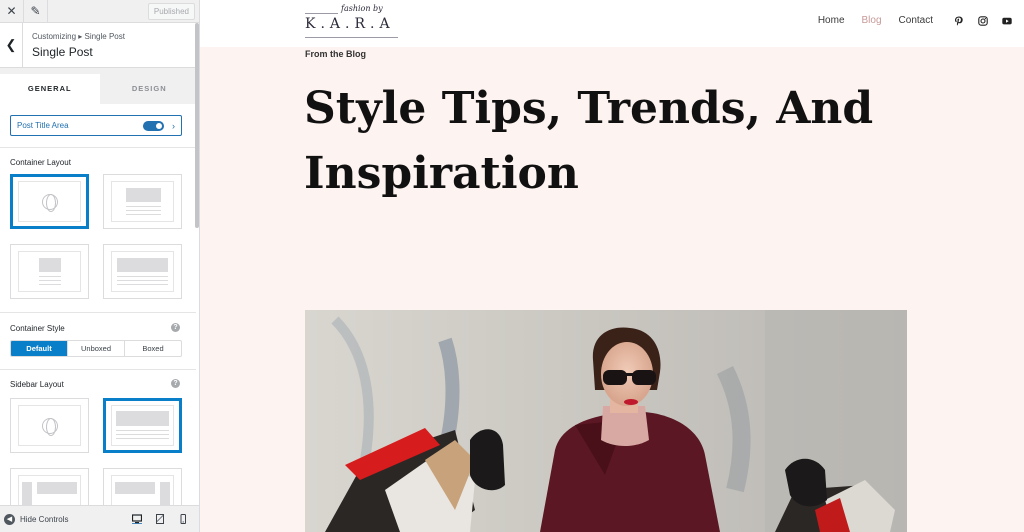  I want to click on breadcrumb: Customizing ▸ Single Post, so click(78, 36).